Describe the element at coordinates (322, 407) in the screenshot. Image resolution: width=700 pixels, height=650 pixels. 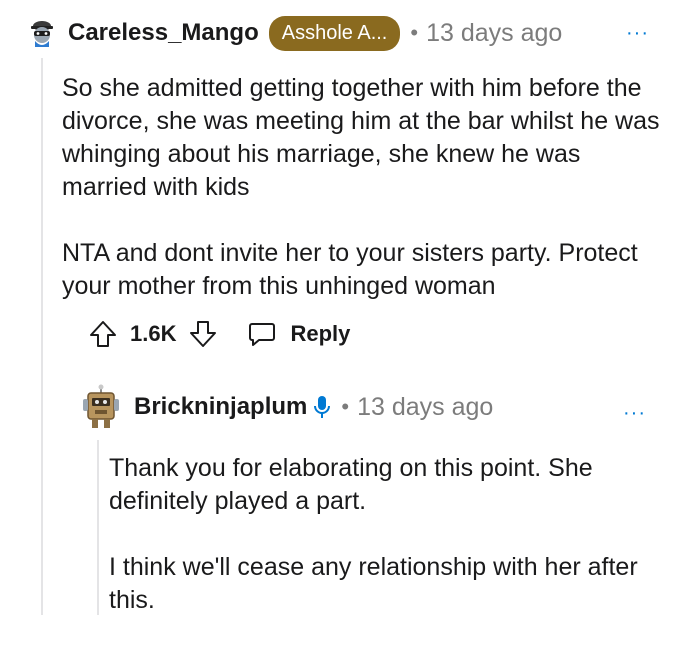
I see `microphone-icon` at that location.